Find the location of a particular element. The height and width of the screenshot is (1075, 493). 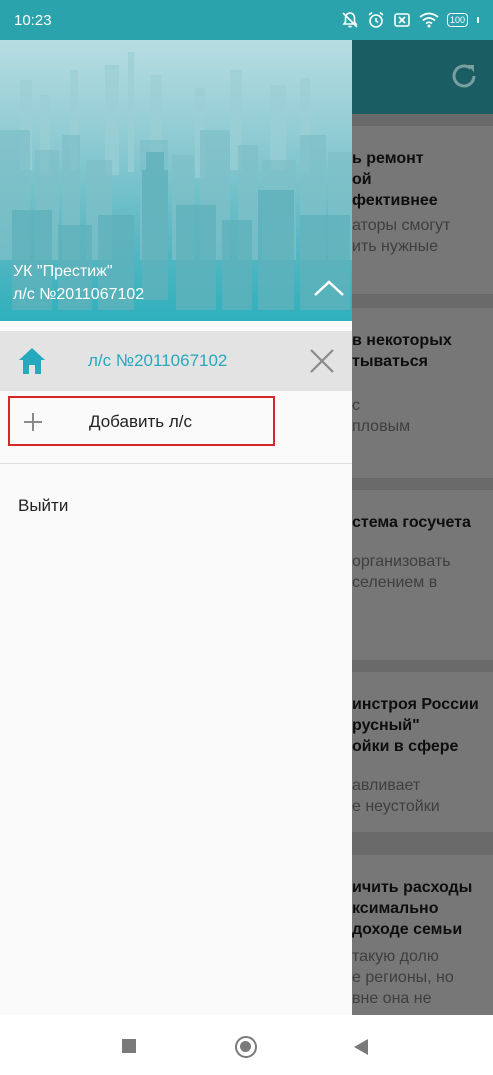

news-card-text-line: пловым is located at coordinates (381, 426).